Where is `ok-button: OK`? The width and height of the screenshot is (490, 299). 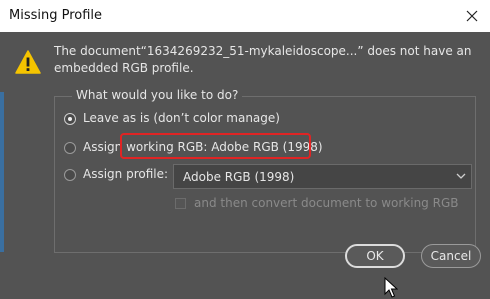
ok-button: OK is located at coordinates (375, 256).